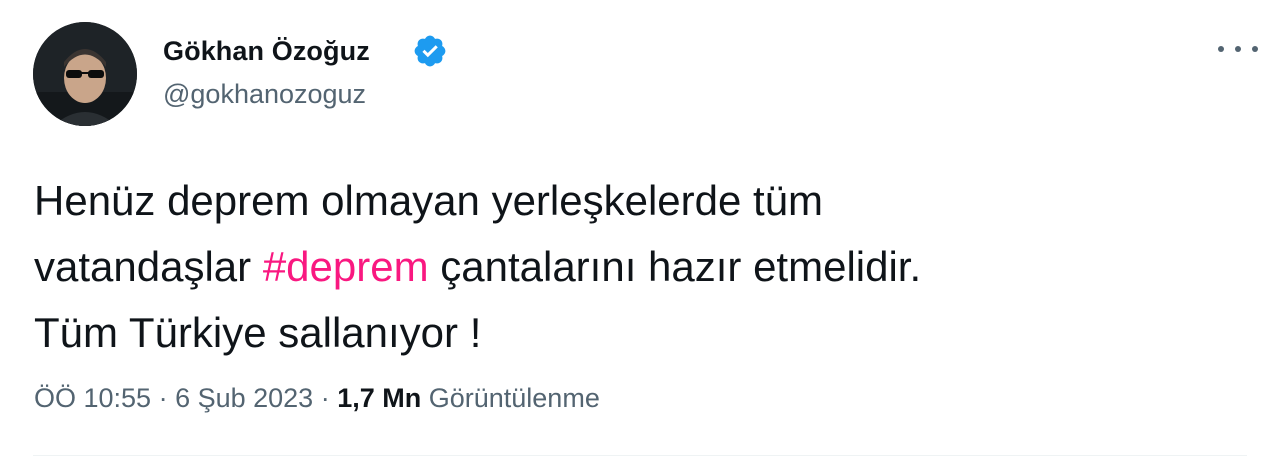  Describe the element at coordinates (510, 398) in the screenshot. I see `views-label: Görüntülenme` at that location.